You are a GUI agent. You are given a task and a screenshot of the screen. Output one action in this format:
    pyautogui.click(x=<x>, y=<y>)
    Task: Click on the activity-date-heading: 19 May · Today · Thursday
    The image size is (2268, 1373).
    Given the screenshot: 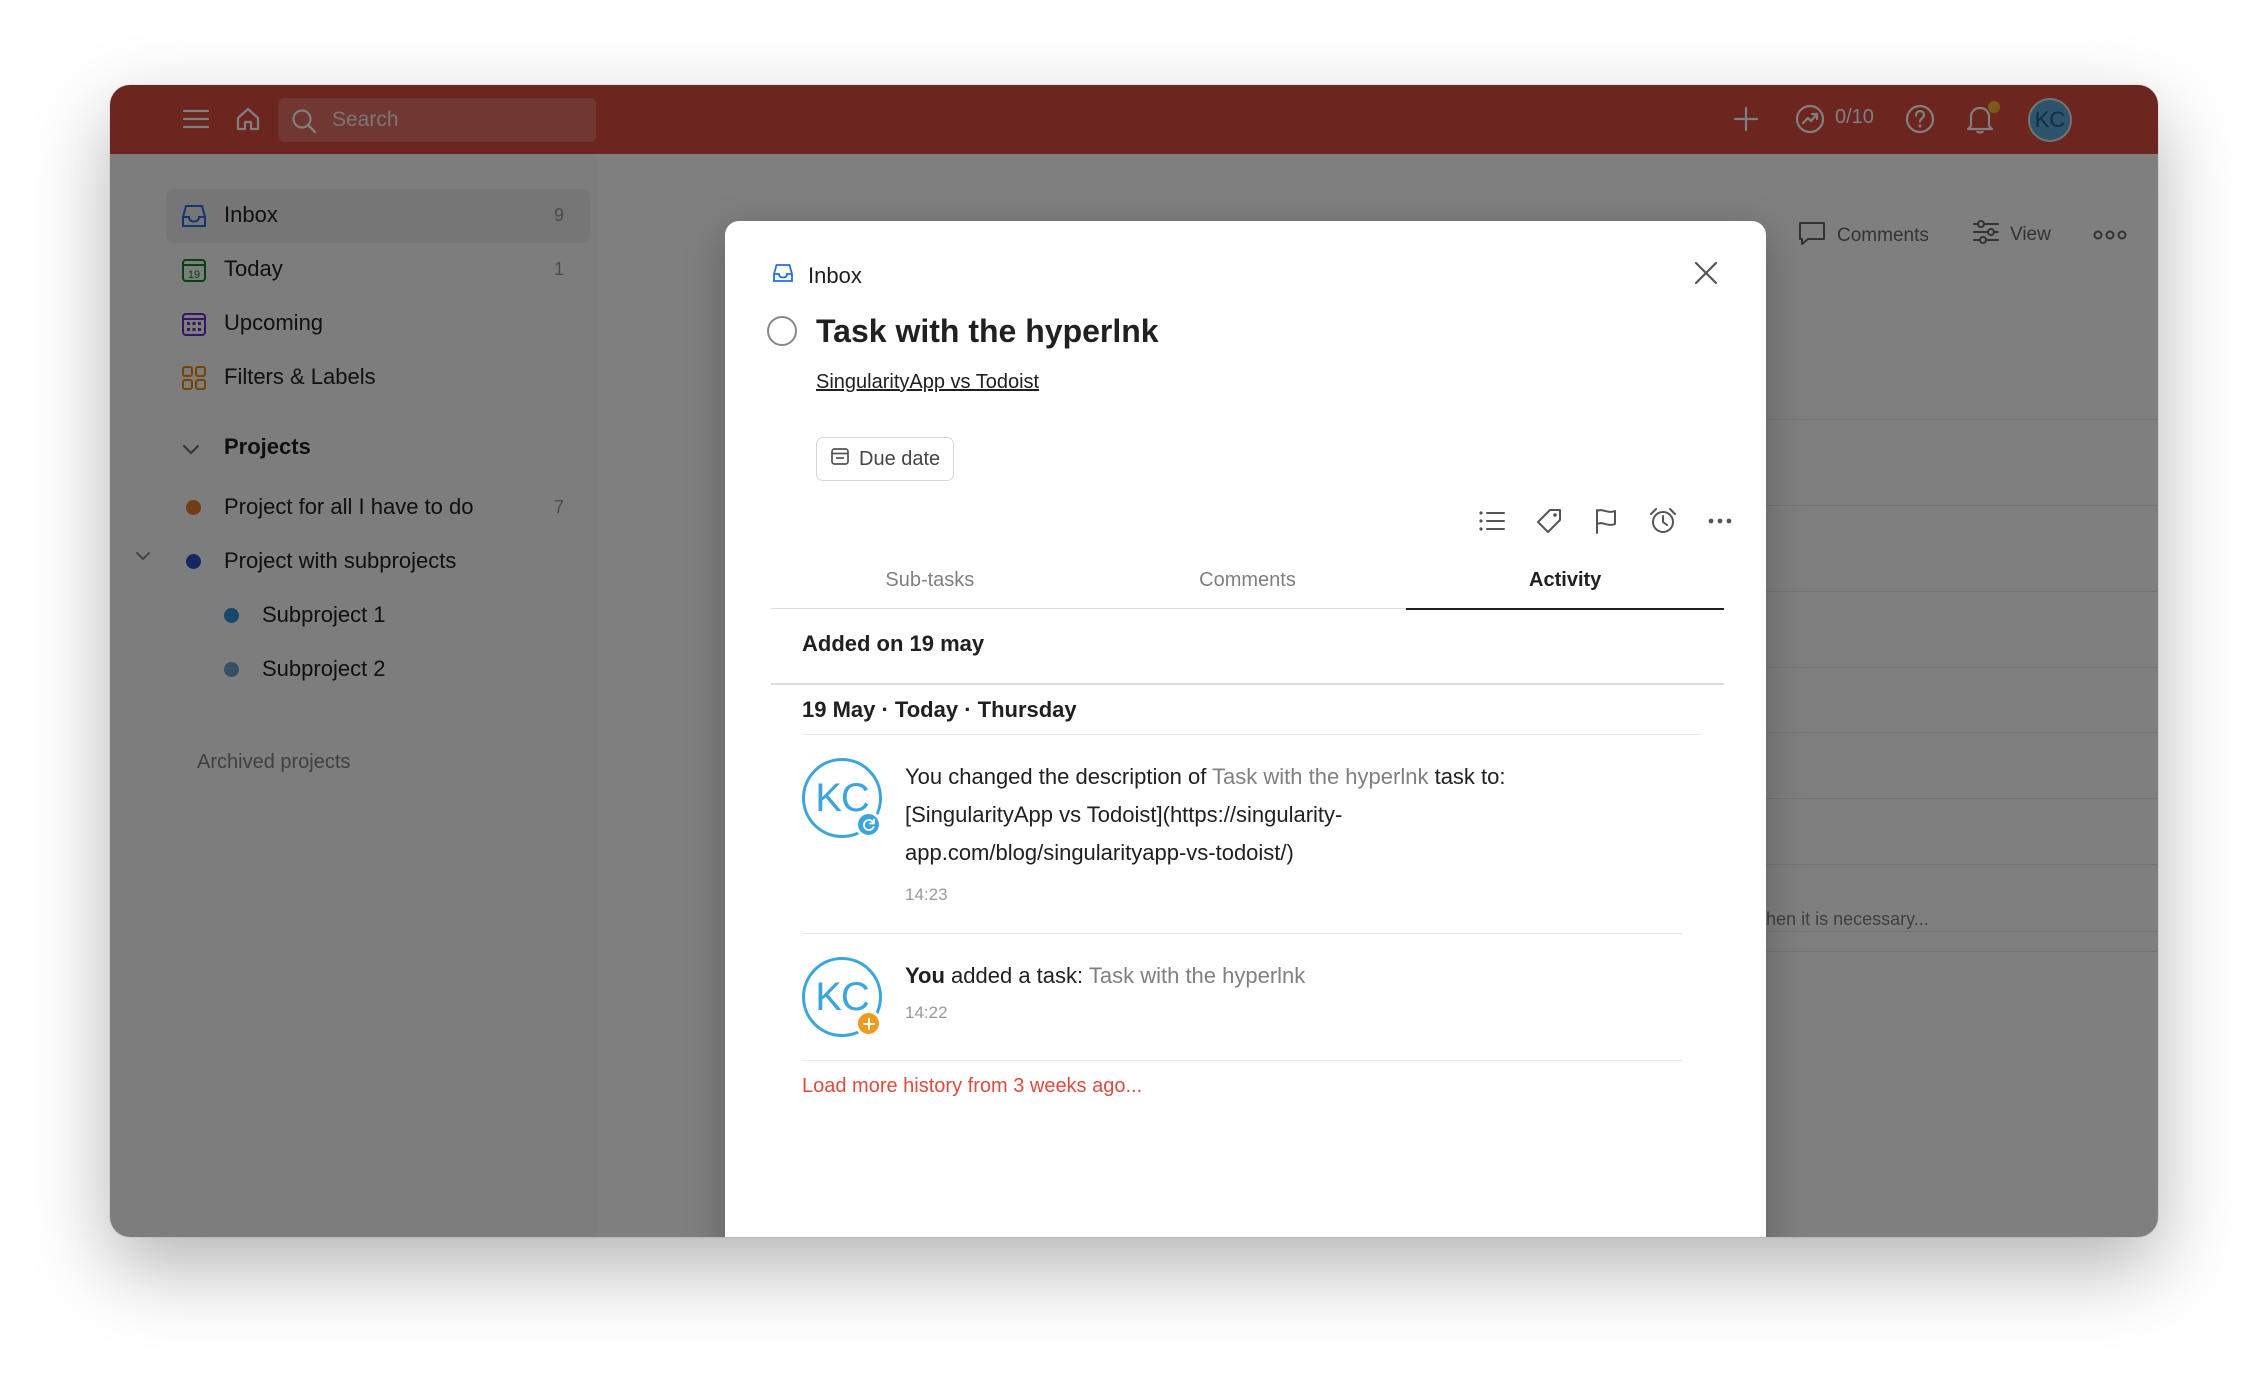 What is the action you would take?
    pyautogui.click(x=939, y=709)
    